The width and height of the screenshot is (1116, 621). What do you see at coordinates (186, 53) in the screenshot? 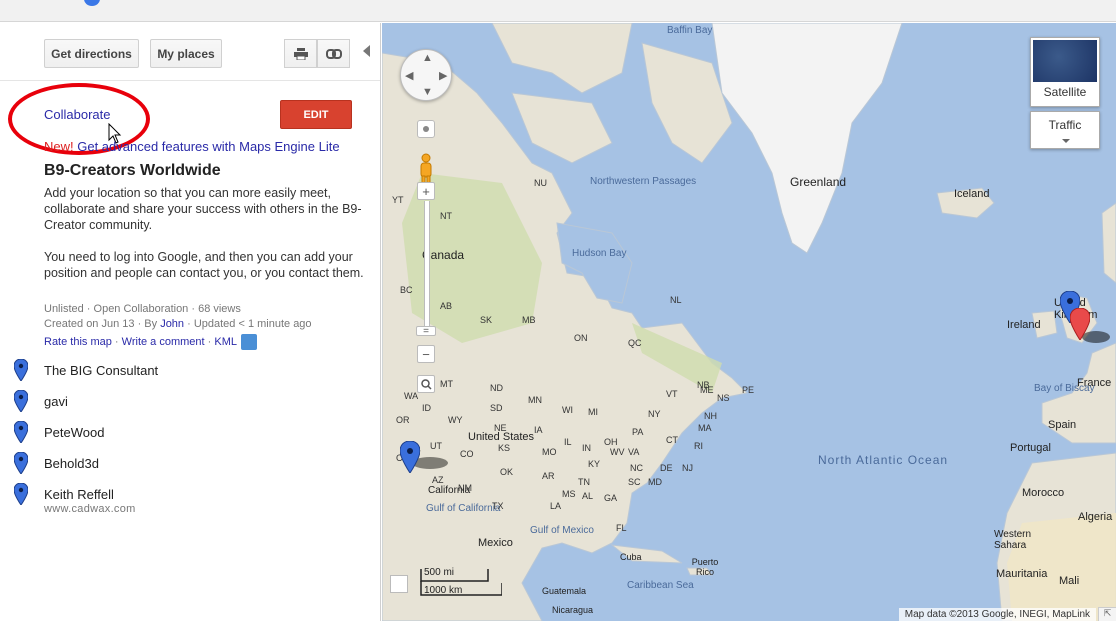
I see `my-places-button: My places` at bounding box center [186, 53].